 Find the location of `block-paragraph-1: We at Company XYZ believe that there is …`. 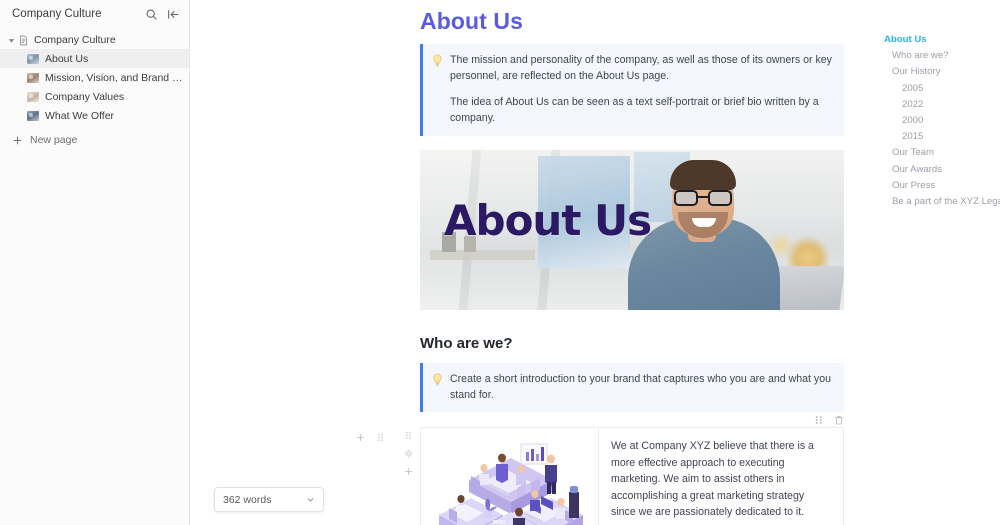

block-paragraph-1: We at Company XYZ believe that there is … is located at coordinates (712, 479).